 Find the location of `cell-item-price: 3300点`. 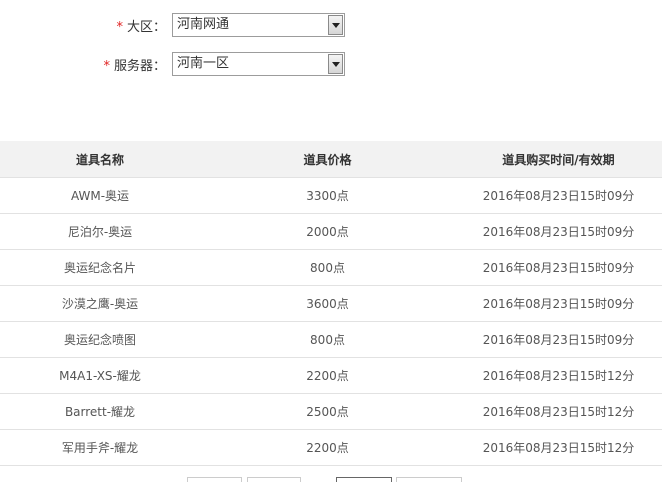

cell-item-price: 3300点 is located at coordinates (327, 195).